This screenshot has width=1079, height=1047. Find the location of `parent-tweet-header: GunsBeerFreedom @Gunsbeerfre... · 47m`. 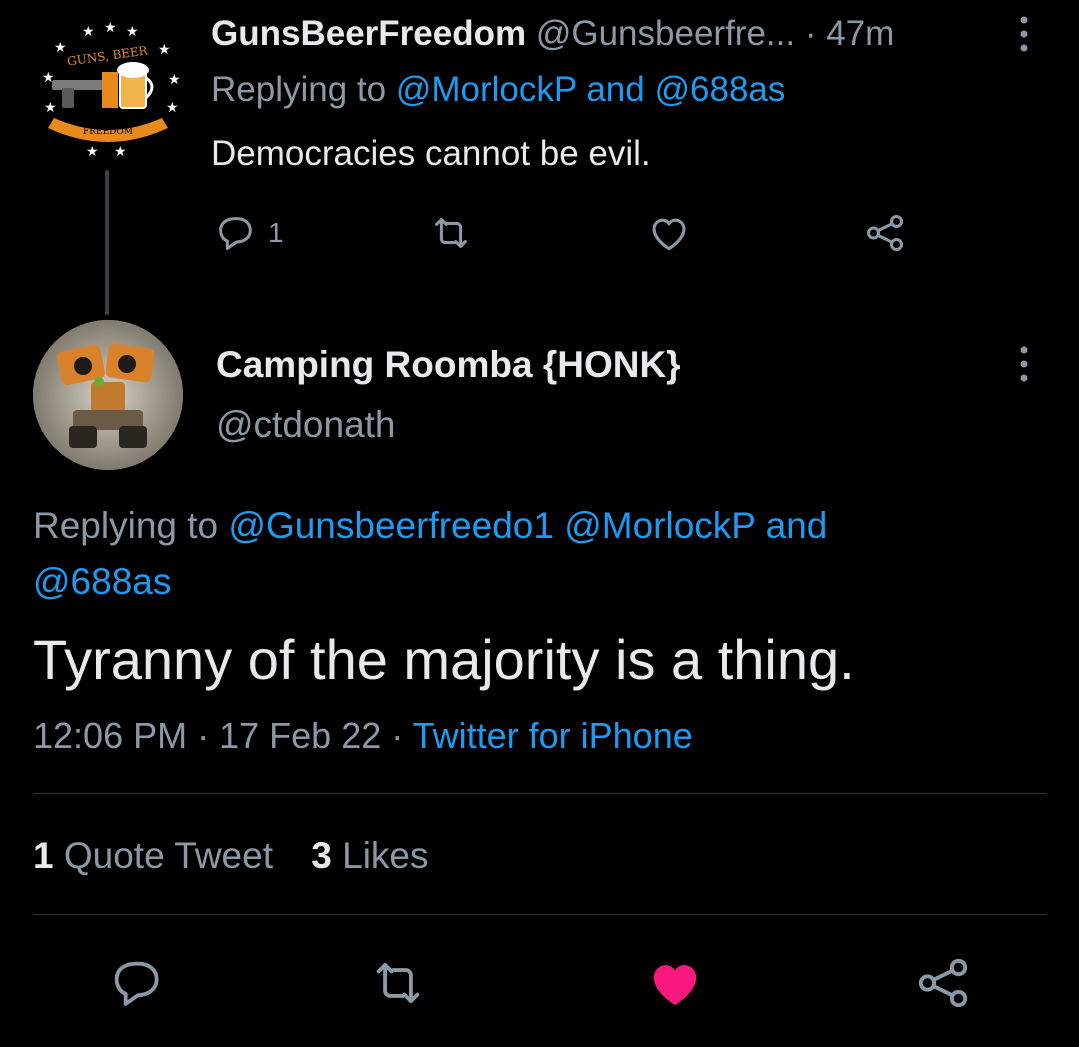

parent-tweet-header: GunsBeerFreedom @Gunsbeerfre... · 47m is located at coordinates (552, 34).